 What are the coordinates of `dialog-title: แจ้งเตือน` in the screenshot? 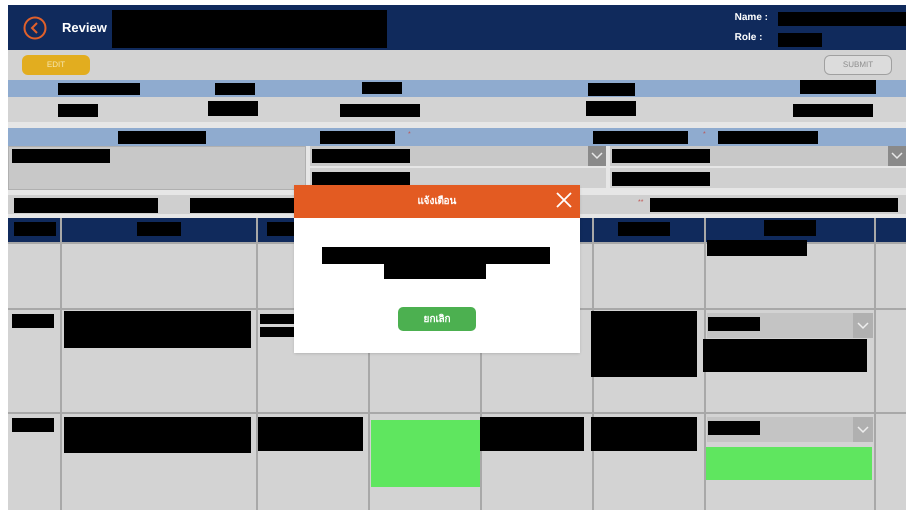 It's located at (437, 201).